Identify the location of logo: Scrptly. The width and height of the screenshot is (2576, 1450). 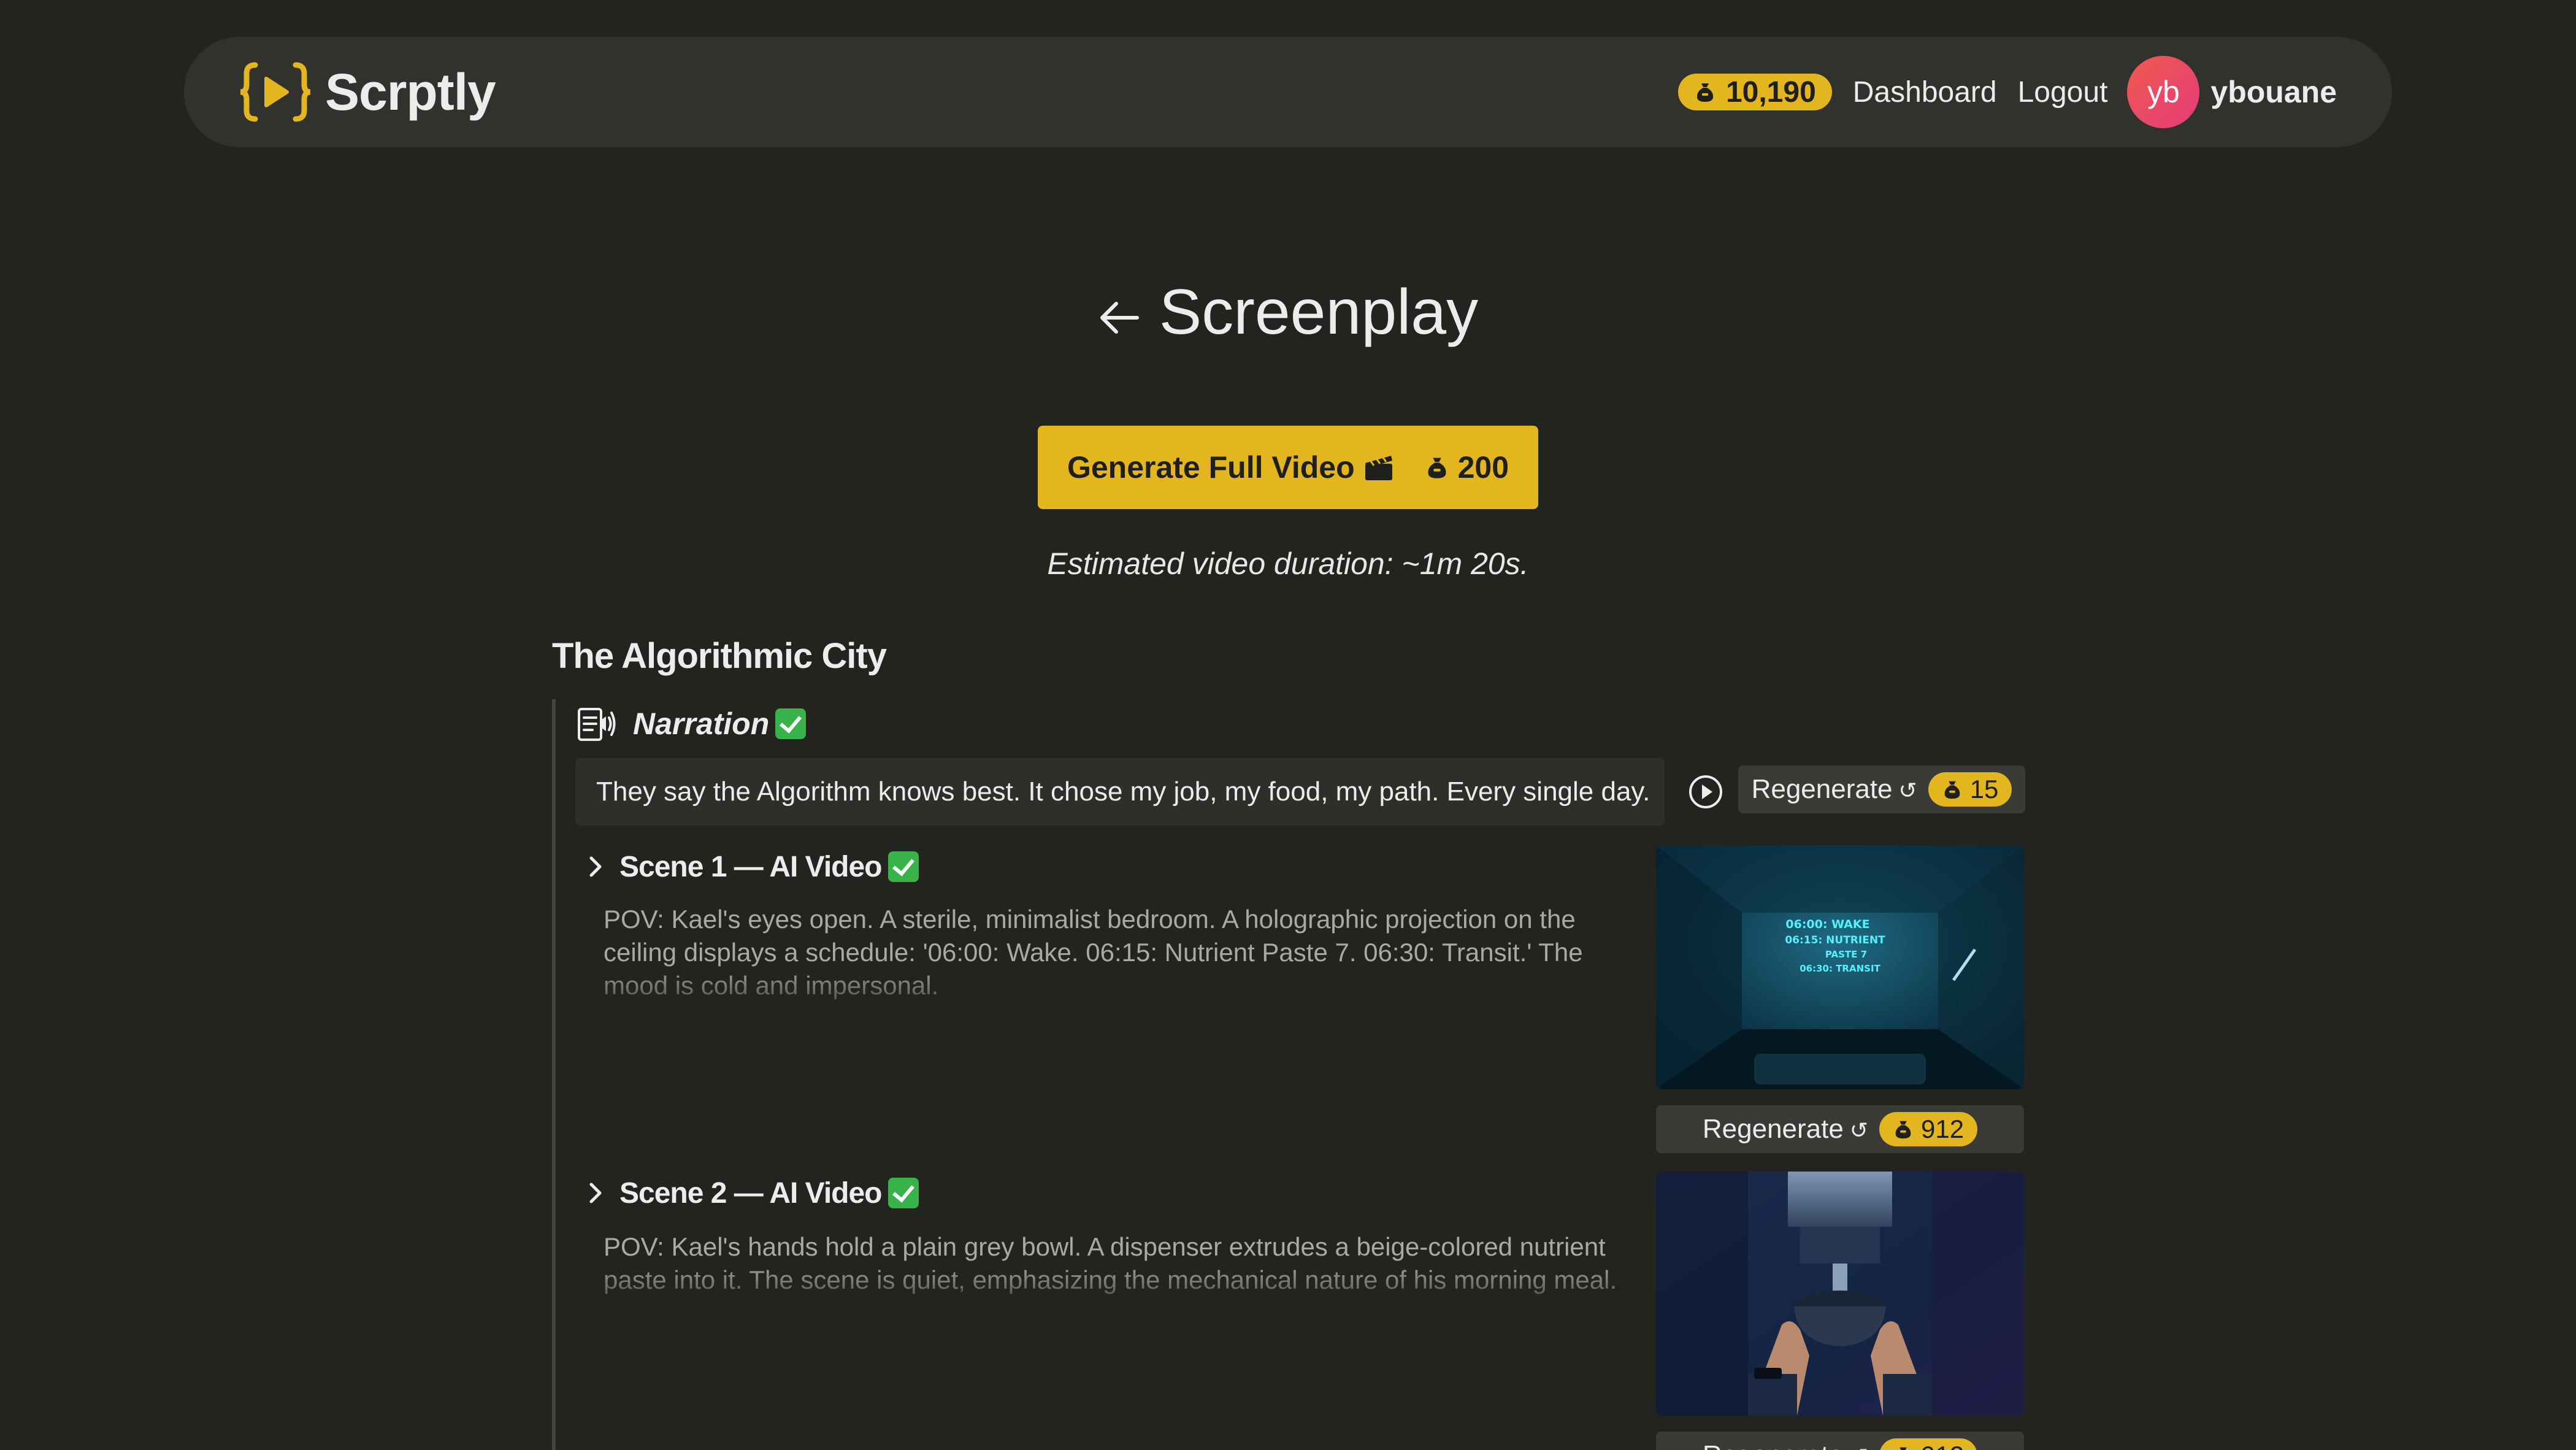
(367, 92).